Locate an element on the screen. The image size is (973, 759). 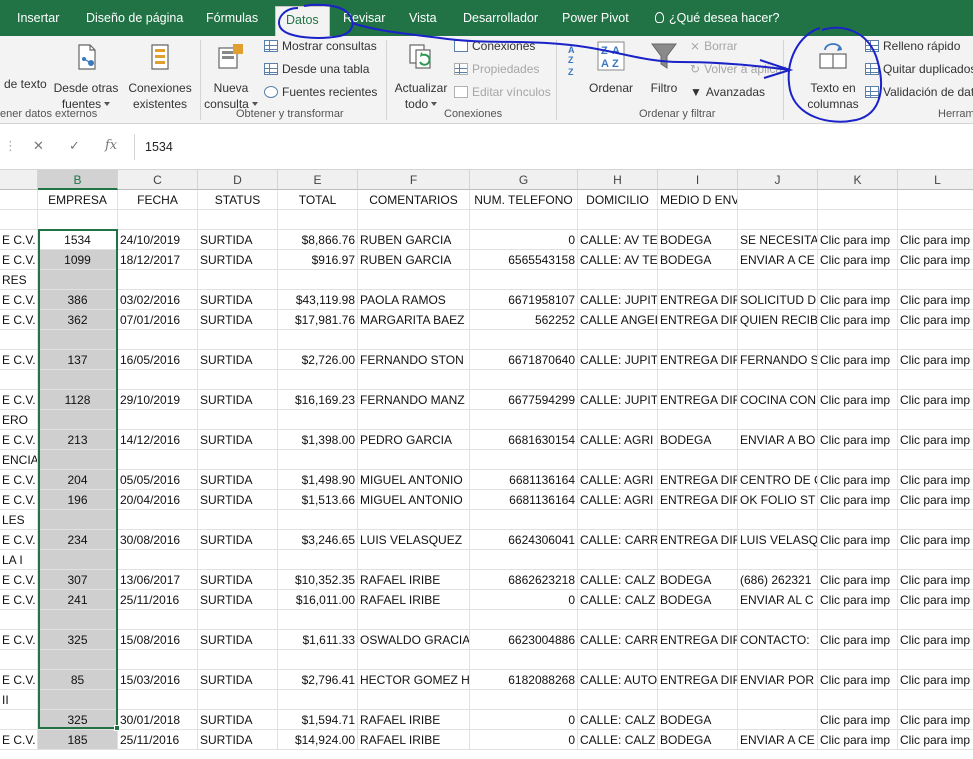
show-queries-button: Mostrar consultas is located at coordinates (320, 46).